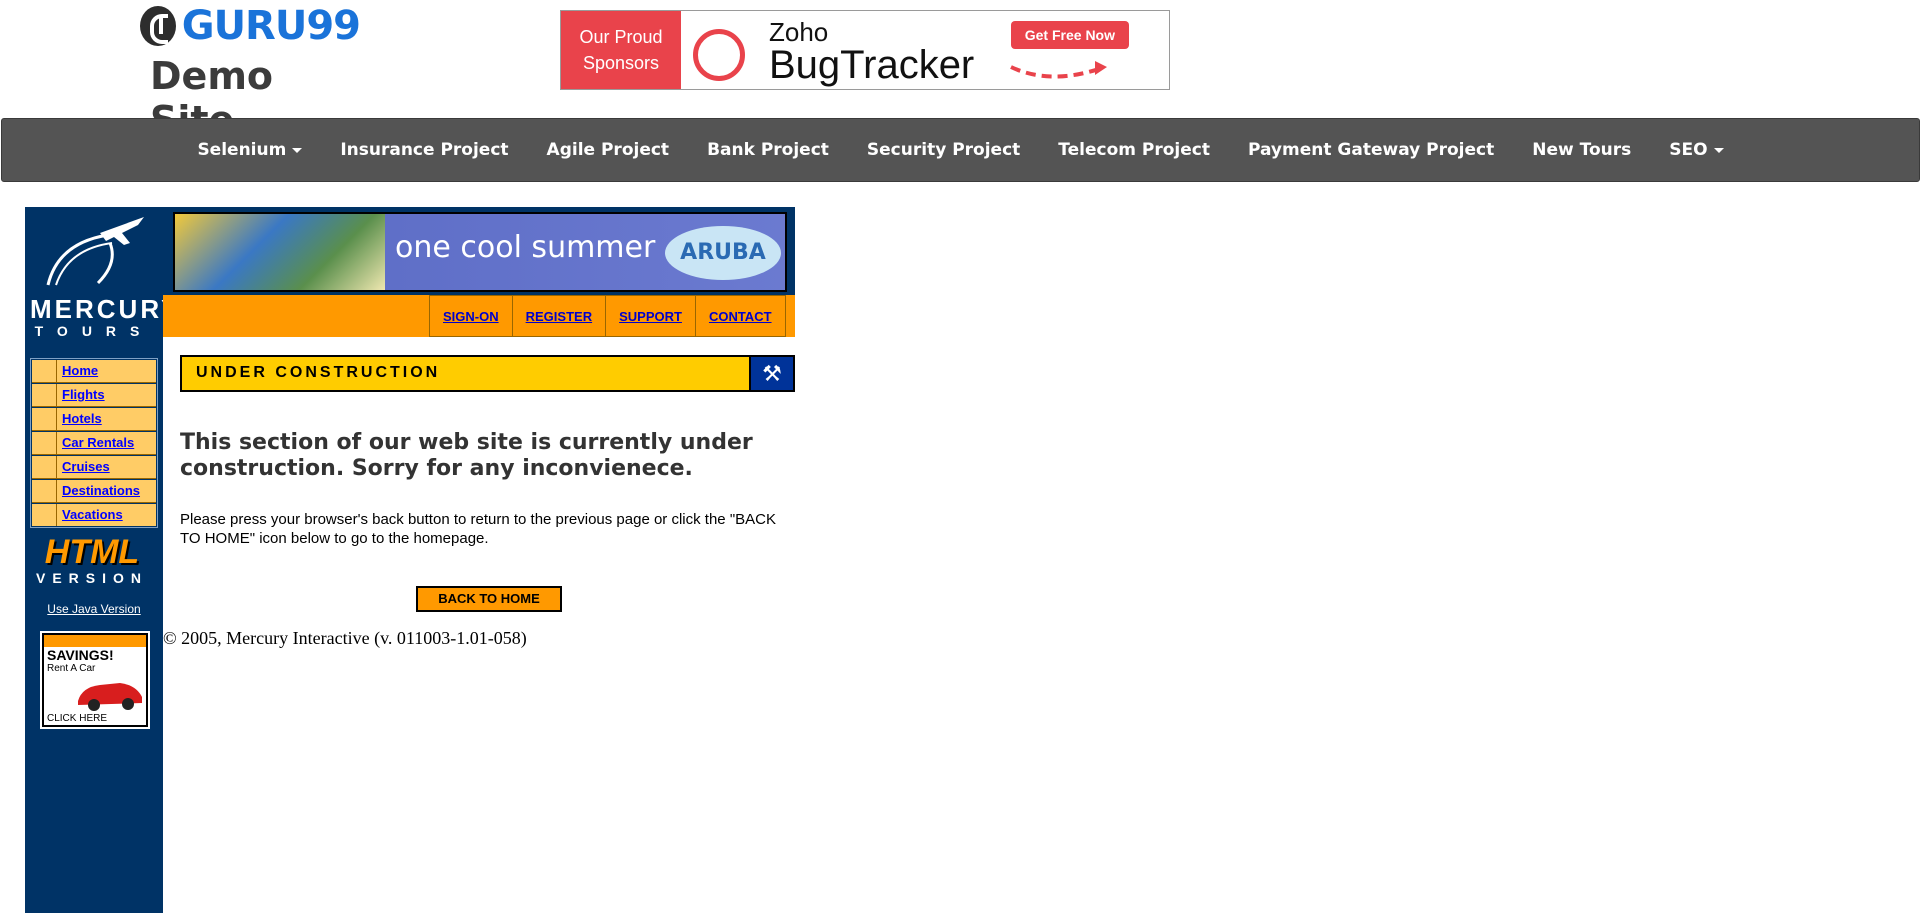  Describe the element at coordinates (106, 491) in the screenshot. I see `side-menu-destinations: Destinations` at that location.